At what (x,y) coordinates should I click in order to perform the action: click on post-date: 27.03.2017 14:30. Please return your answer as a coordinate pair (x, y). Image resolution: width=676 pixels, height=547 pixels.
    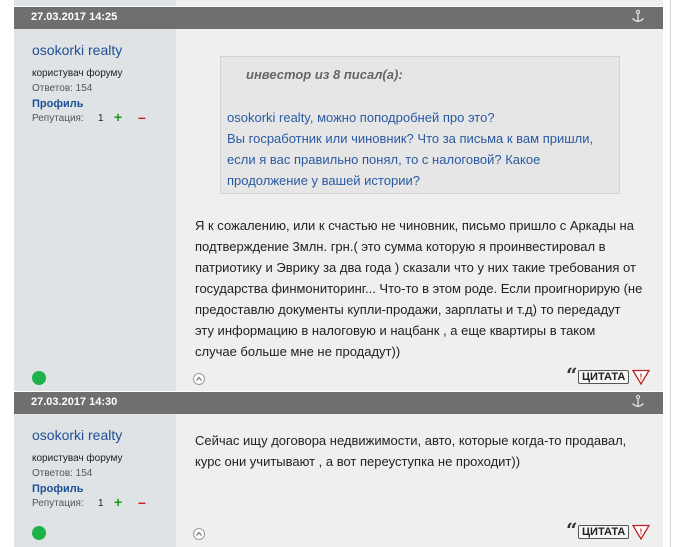
    Looking at the image, I should click on (74, 402).